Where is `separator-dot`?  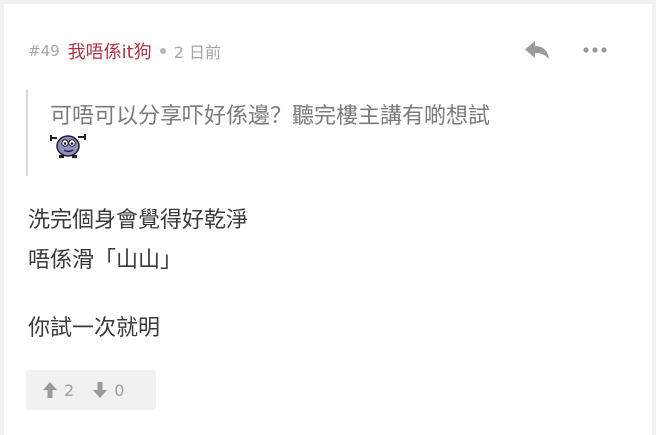 separator-dot is located at coordinates (162, 51).